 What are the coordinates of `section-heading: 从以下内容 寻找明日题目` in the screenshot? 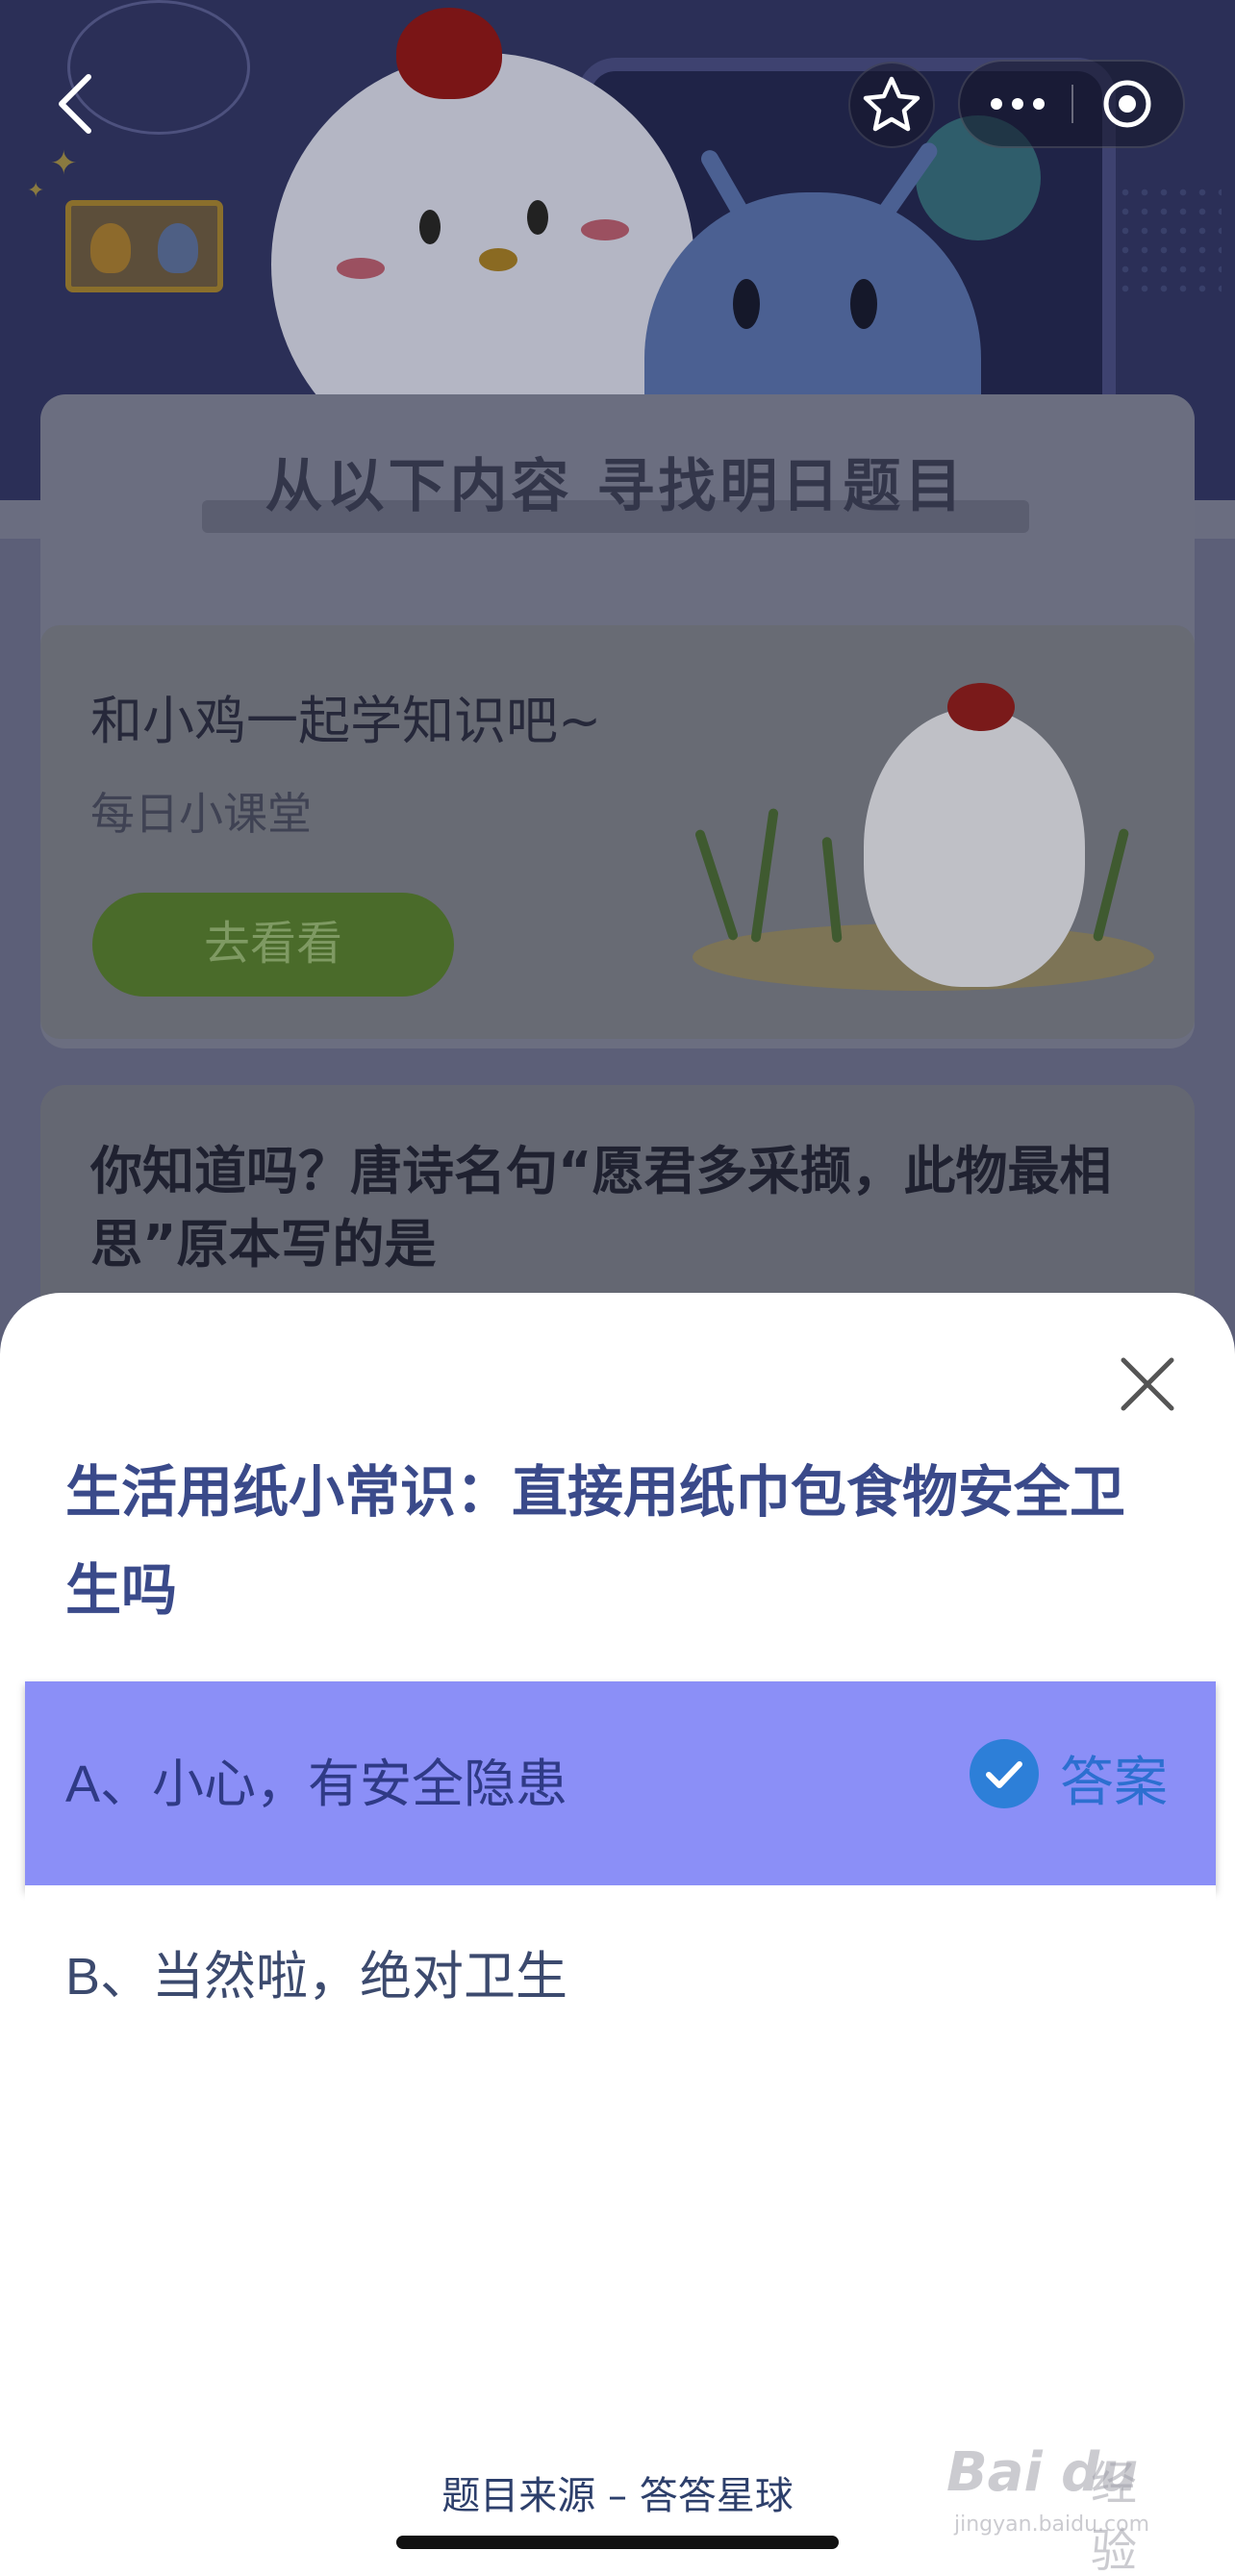 It's located at (616, 486).